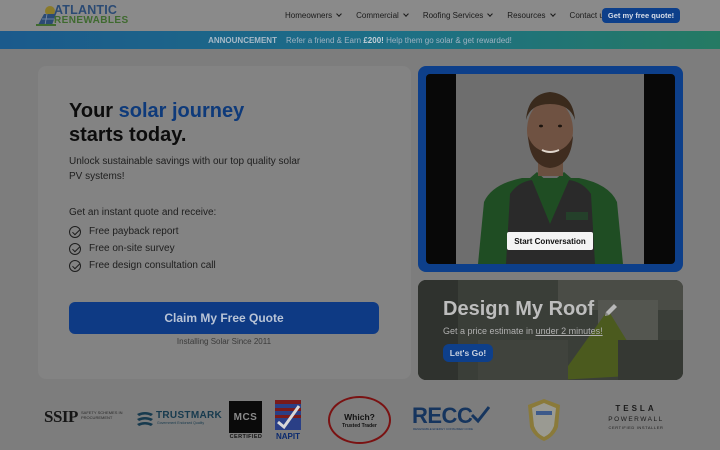  Describe the element at coordinates (373, 40) in the screenshot. I see `announcement-amount: £200!` at that location.